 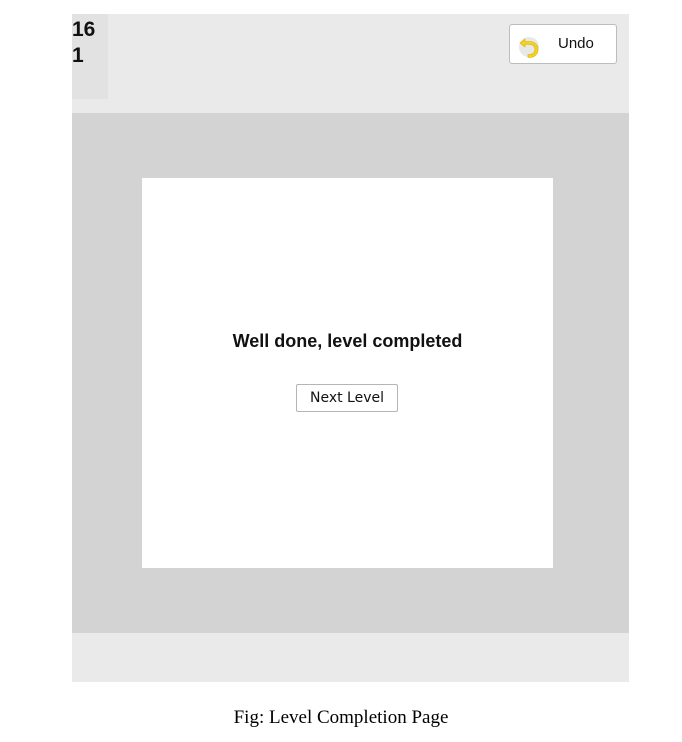 What do you see at coordinates (78, 55) in the screenshot?
I see `moves-count: 1` at bounding box center [78, 55].